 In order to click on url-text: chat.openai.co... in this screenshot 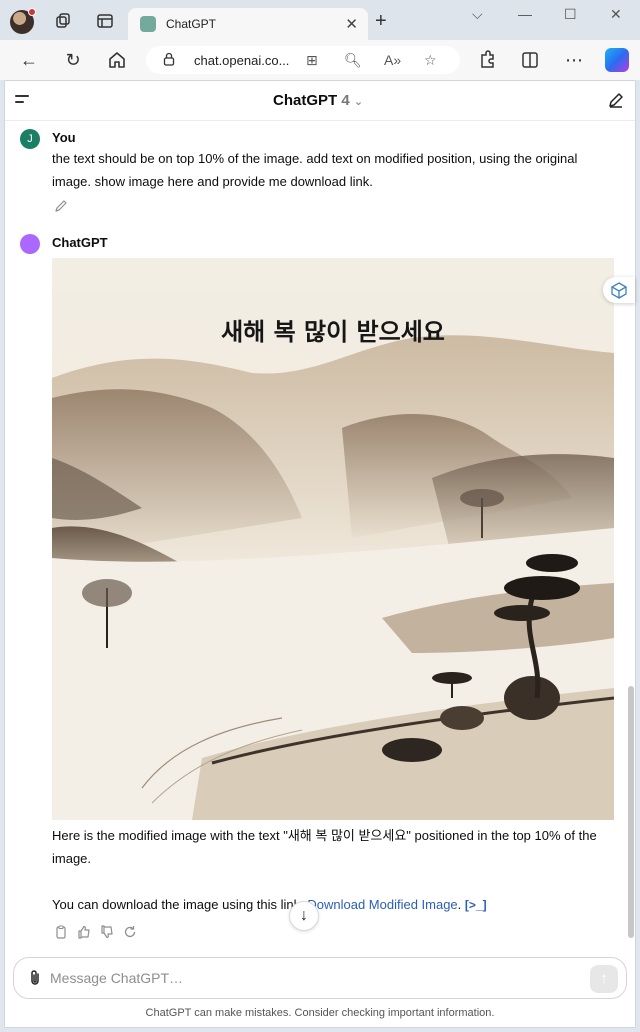, I will do `click(242, 60)`.